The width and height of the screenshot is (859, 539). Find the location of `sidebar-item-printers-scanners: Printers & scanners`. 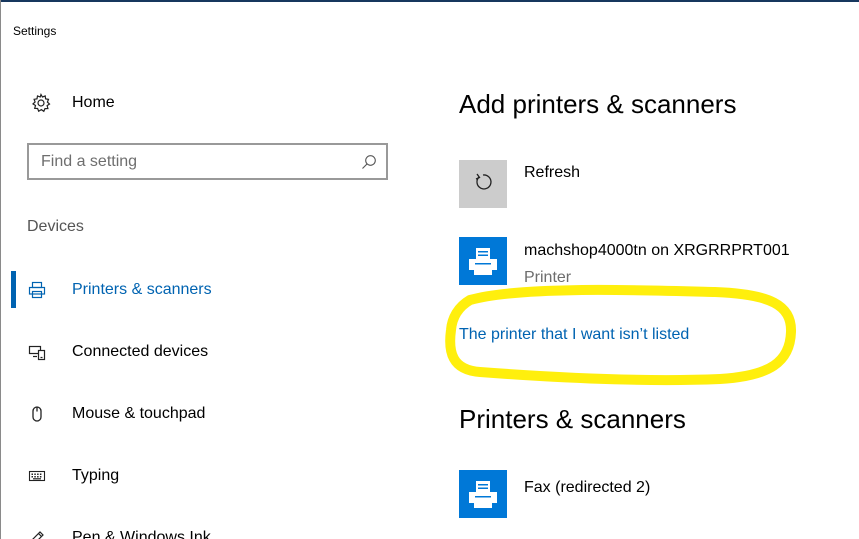

sidebar-item-printers-scanners: Printers & scanners is located at coordinates (210, 290).